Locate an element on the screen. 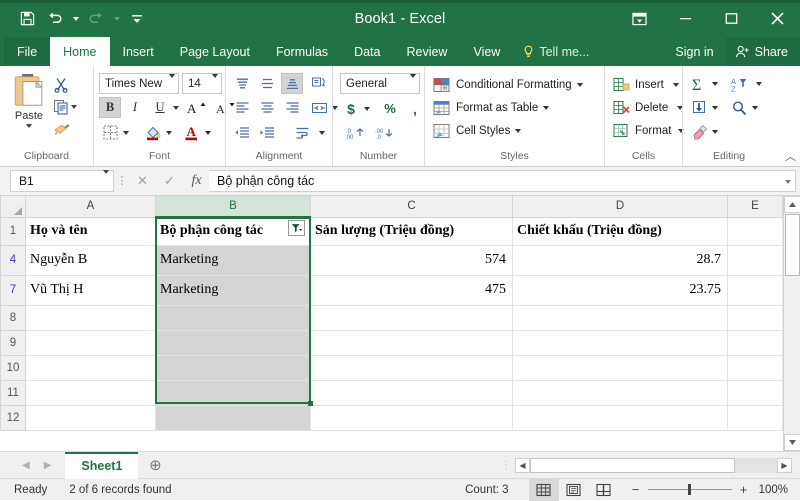 This screenshot has height=501, width=800. cell-A11 is located at coordinates (91, 392).